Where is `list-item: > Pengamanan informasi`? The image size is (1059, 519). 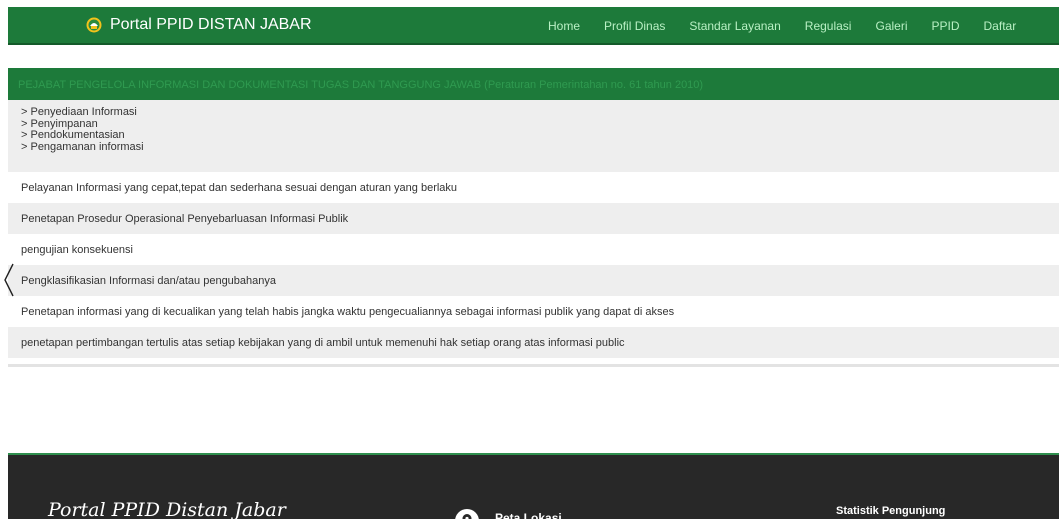
list-item: > Pengamanan informasi is located at coordinates (82, 146).